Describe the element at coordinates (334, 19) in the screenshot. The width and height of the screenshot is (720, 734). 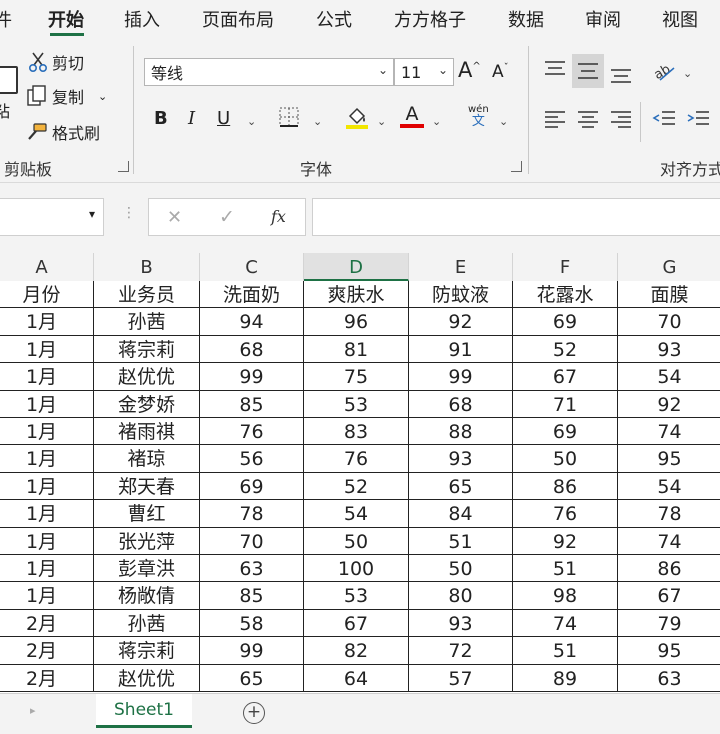
I see `tab-formulas: 公式` at that location.